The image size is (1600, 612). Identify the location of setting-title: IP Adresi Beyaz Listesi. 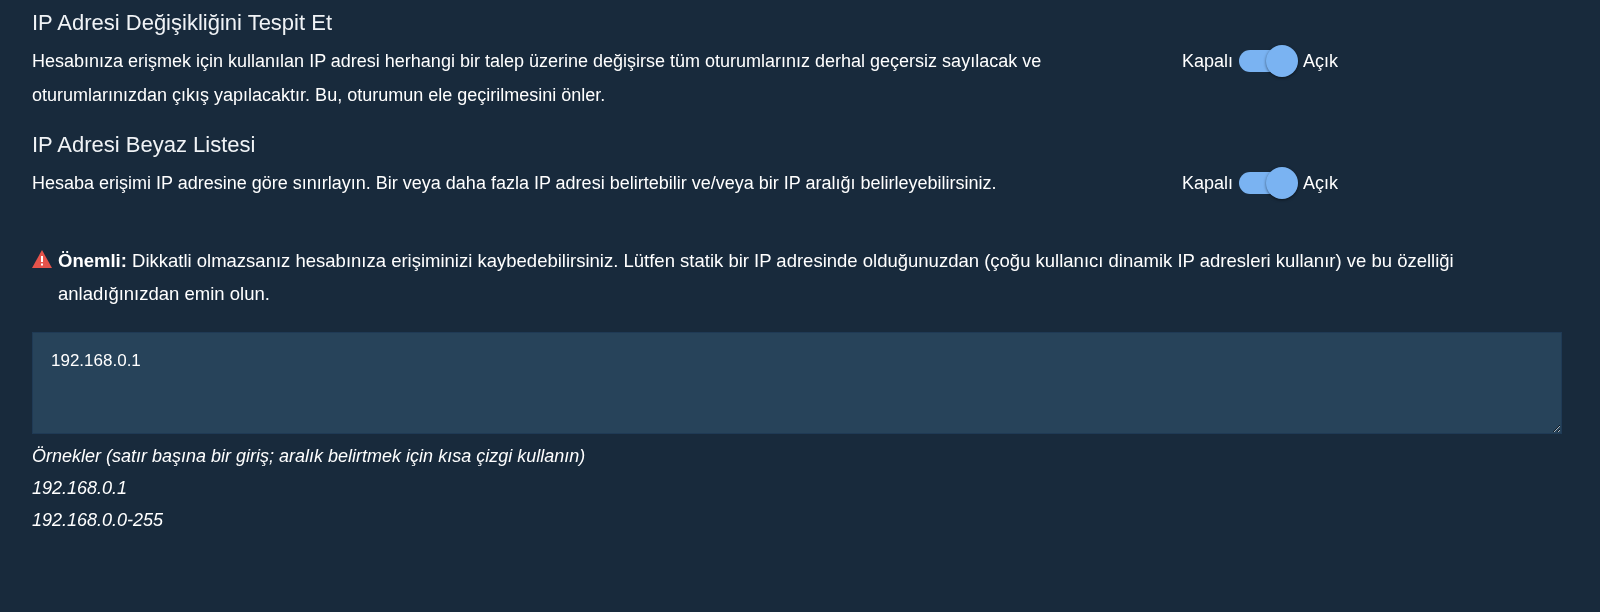
(144, 145).